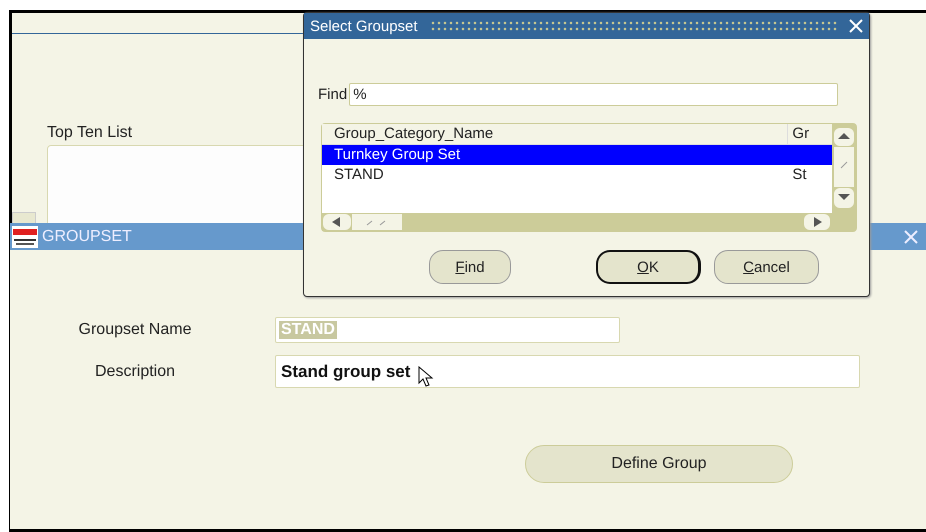  Describe the element at coordinates (89, 133) in the screenshot. I see `list-label: Top Ten List` at that location.